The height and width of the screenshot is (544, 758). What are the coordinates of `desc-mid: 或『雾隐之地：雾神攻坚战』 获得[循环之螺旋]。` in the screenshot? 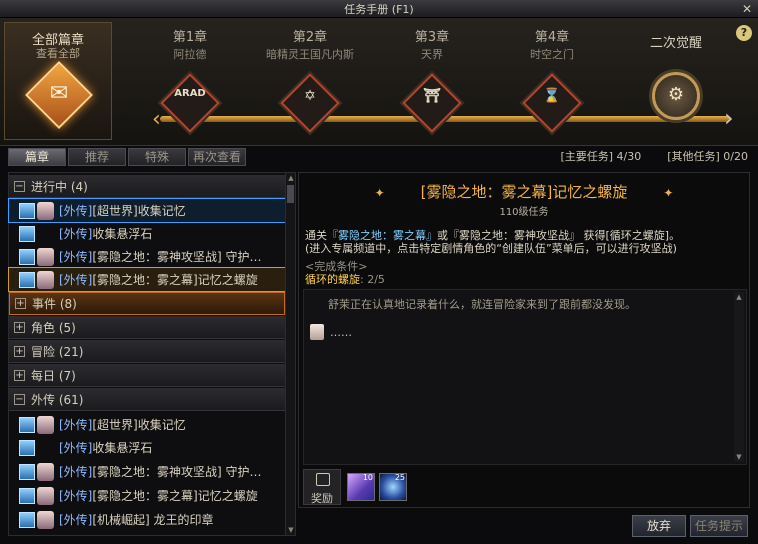 It's located at (559, 235).